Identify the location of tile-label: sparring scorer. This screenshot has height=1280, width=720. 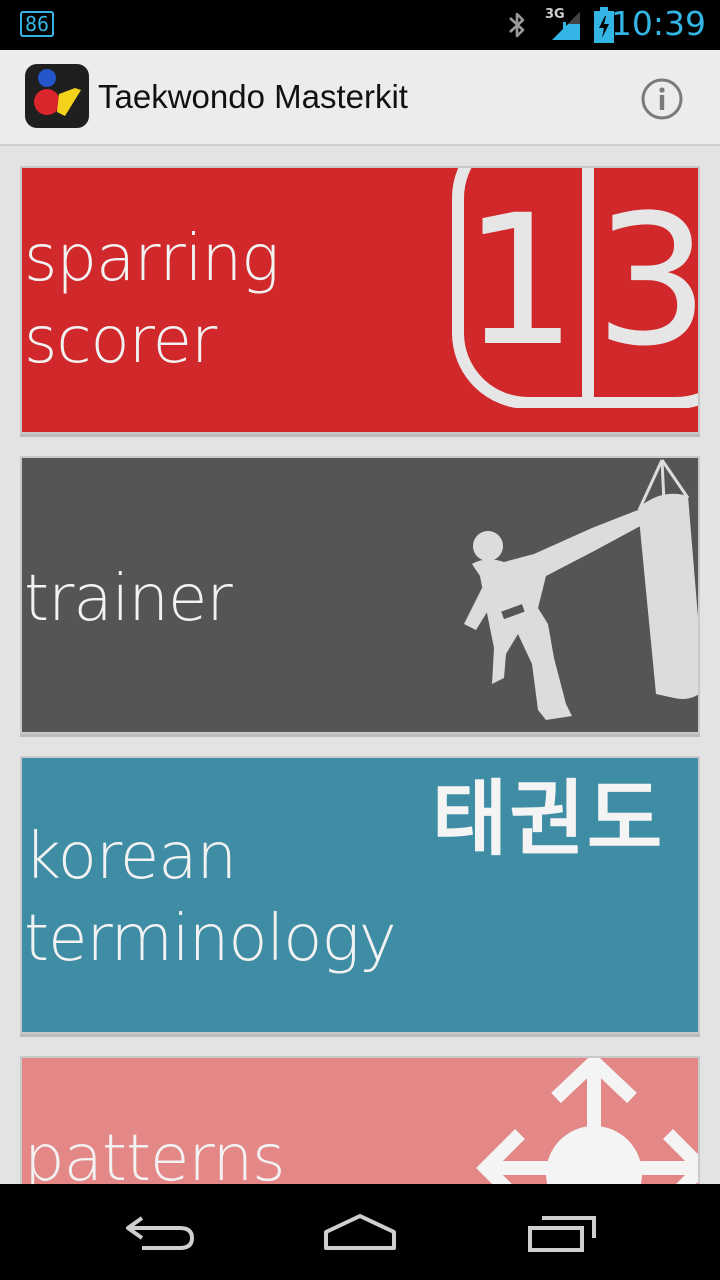
(152, 300).